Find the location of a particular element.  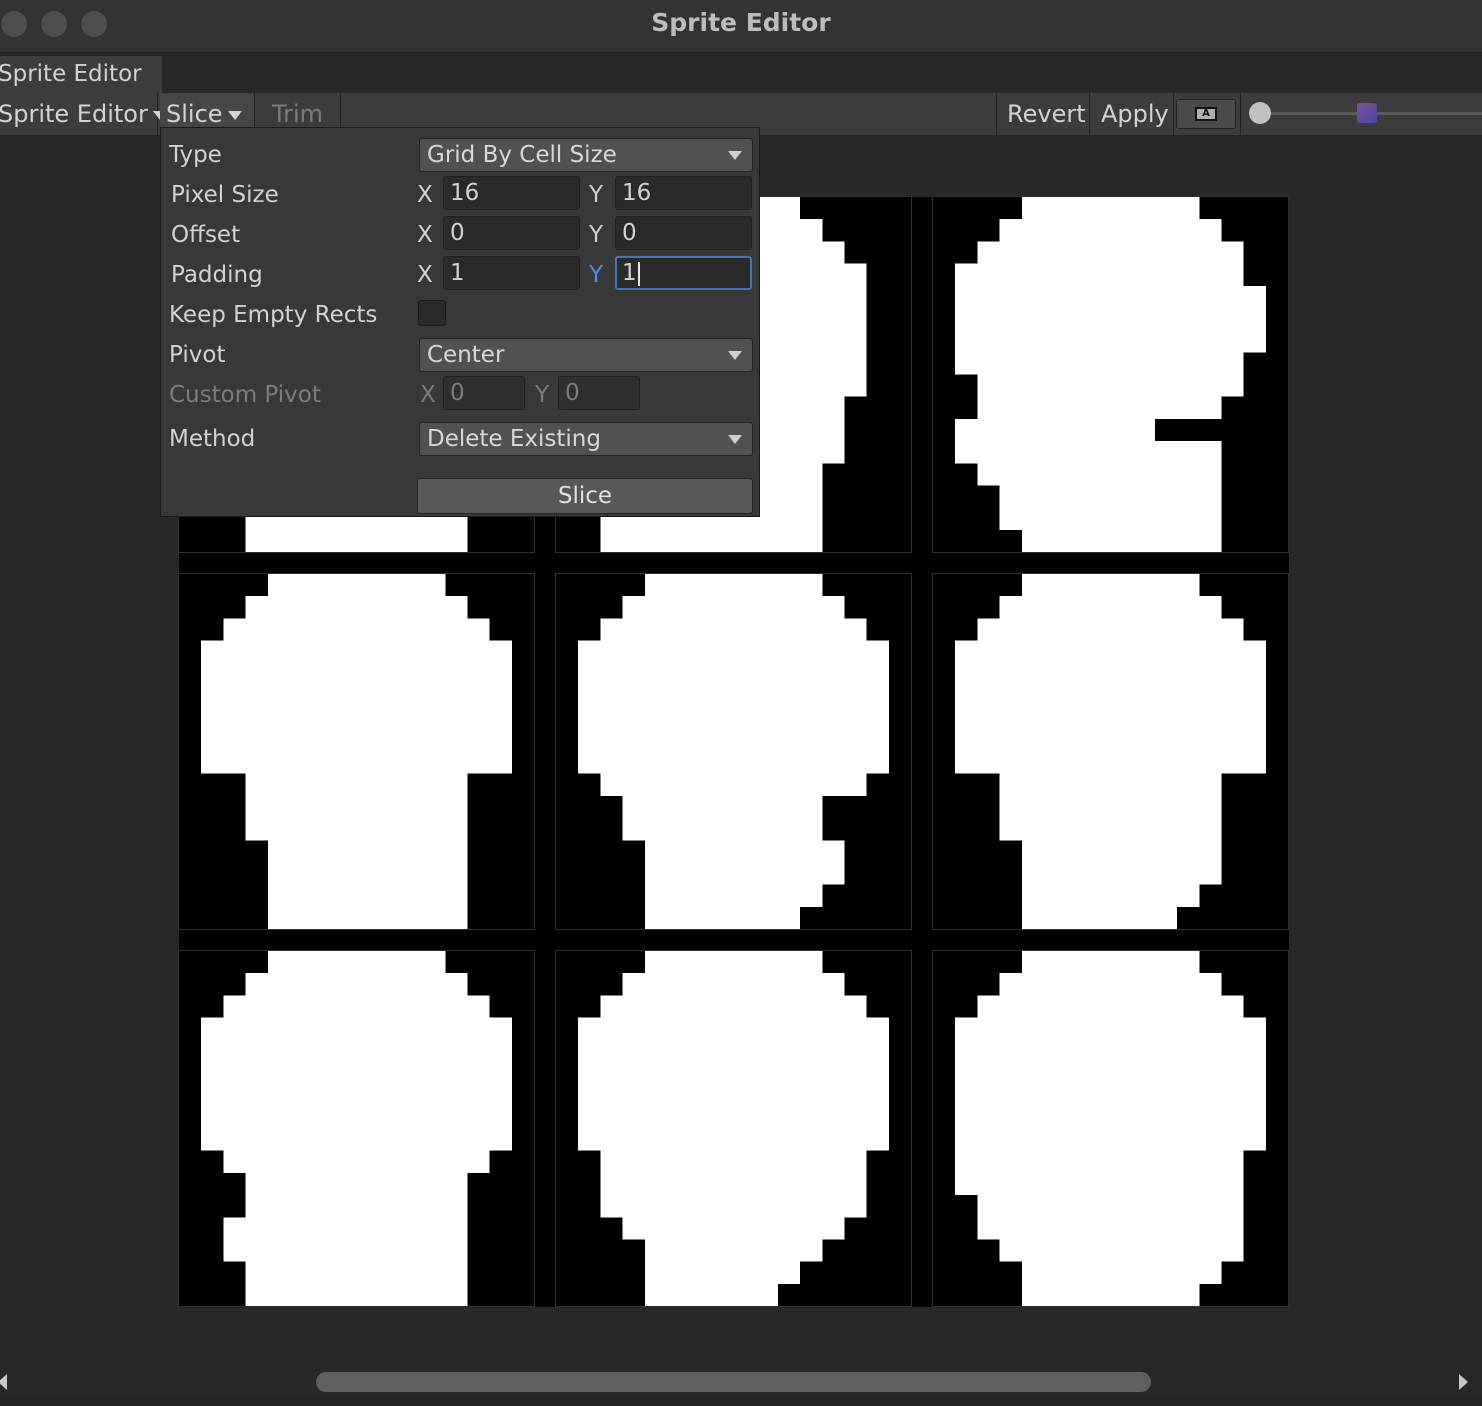

revert-button: Revert is located at coordinates (1043, 114).